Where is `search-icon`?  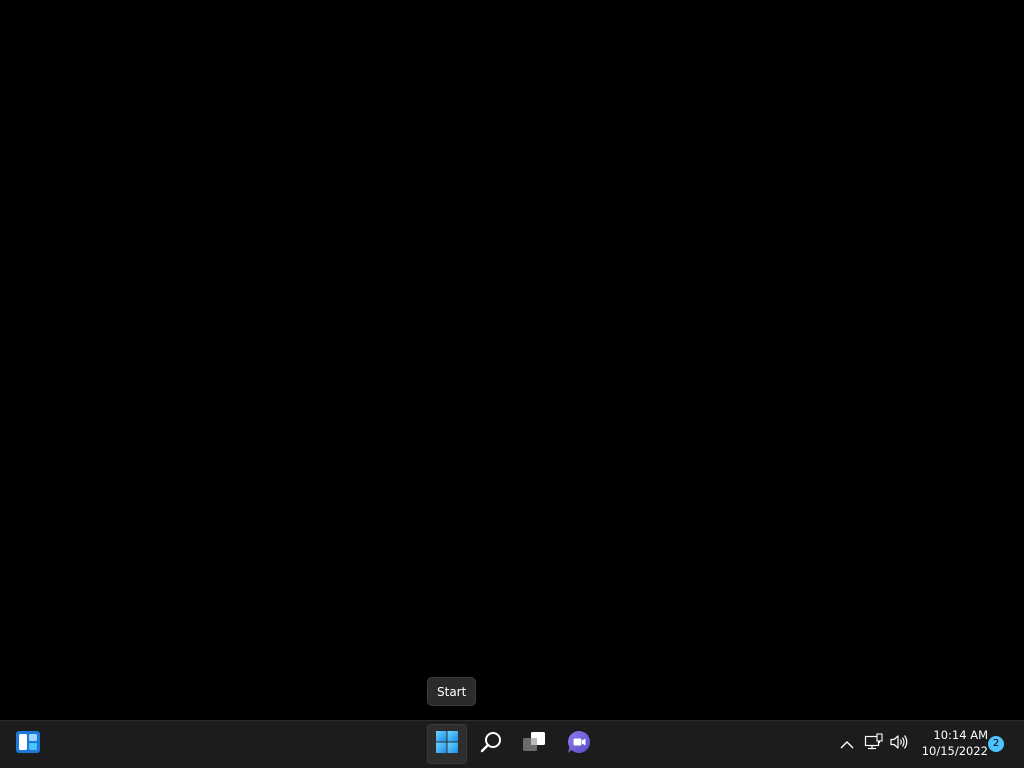 search-icon is located at coordinates (491, 744).